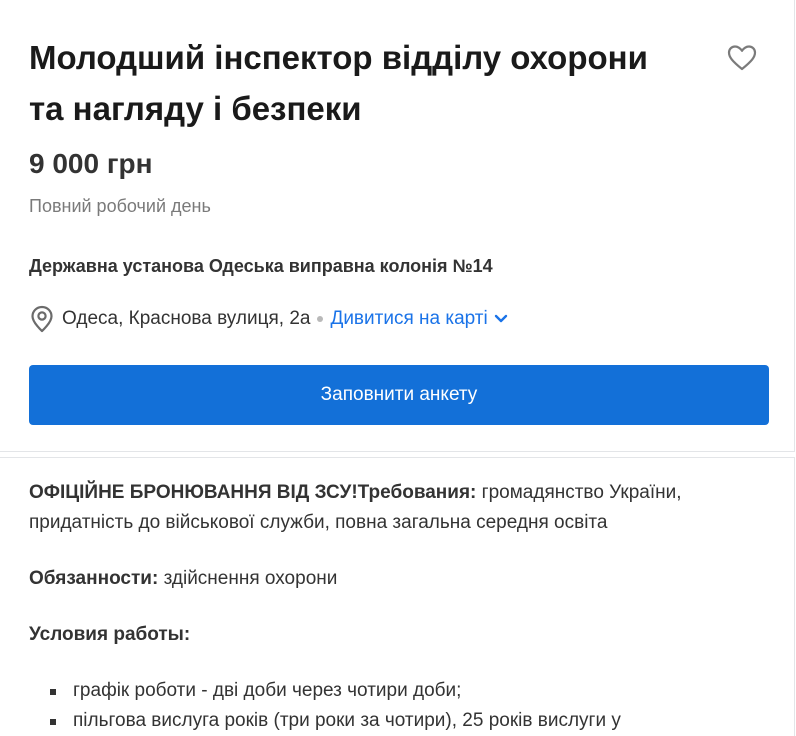 The image size is (796, 736). Describe the element at coordinates (253, 492) in the screenshot. I see `requirements-label: ОФІЦІЙНЕ БРОНЮВАННЯ ВІД ЗСУ!Требования:` at that location.